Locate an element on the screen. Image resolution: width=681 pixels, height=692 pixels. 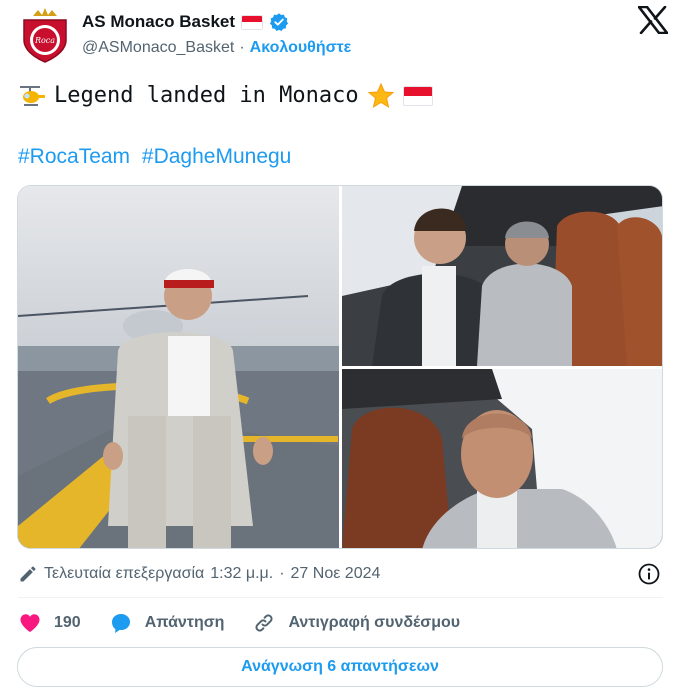
like-count: 190 is located at coordinates (67, 622).